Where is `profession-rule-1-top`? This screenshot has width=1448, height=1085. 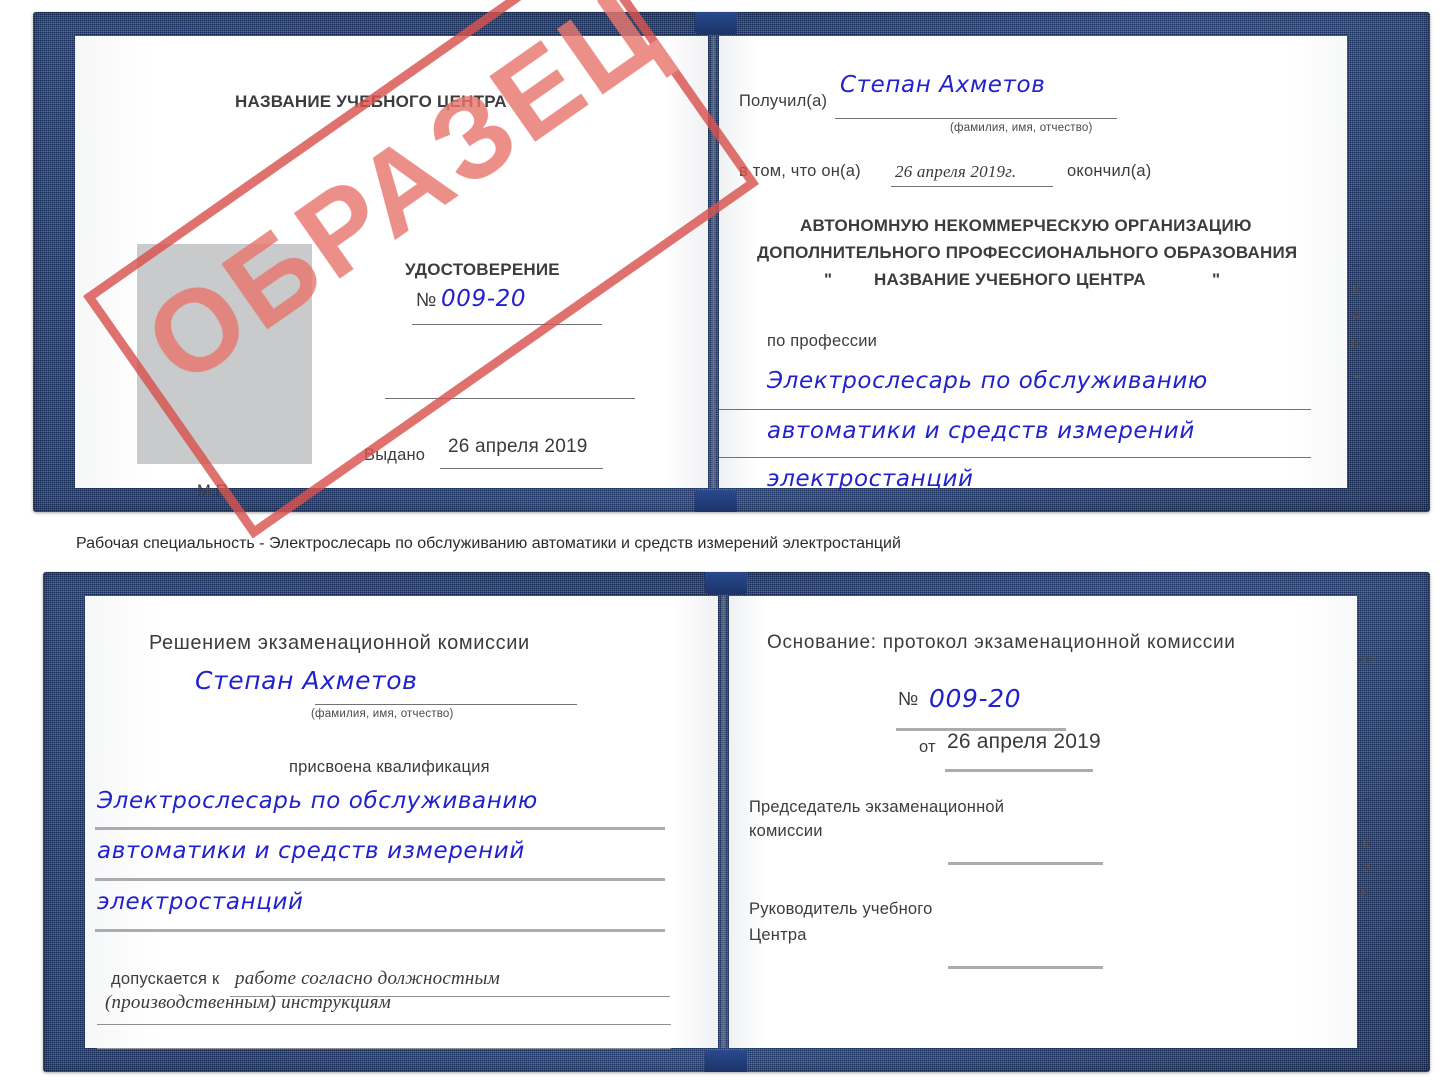 profession-rule-1-top is located at coordinates (1015, 409).